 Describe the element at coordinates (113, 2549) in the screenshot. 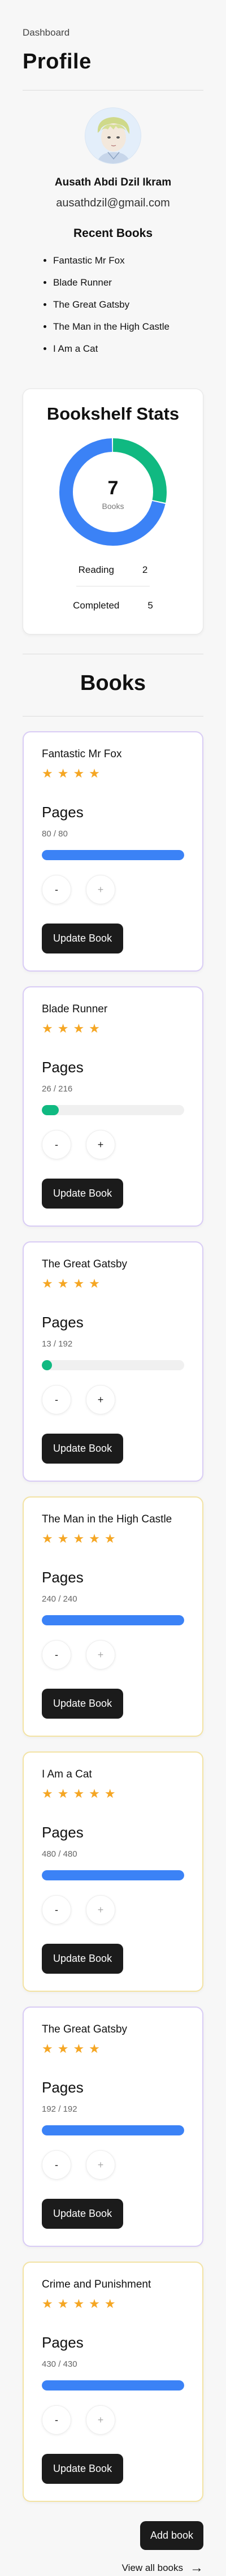

I see `books-footer: Add book View all books →` at that location.